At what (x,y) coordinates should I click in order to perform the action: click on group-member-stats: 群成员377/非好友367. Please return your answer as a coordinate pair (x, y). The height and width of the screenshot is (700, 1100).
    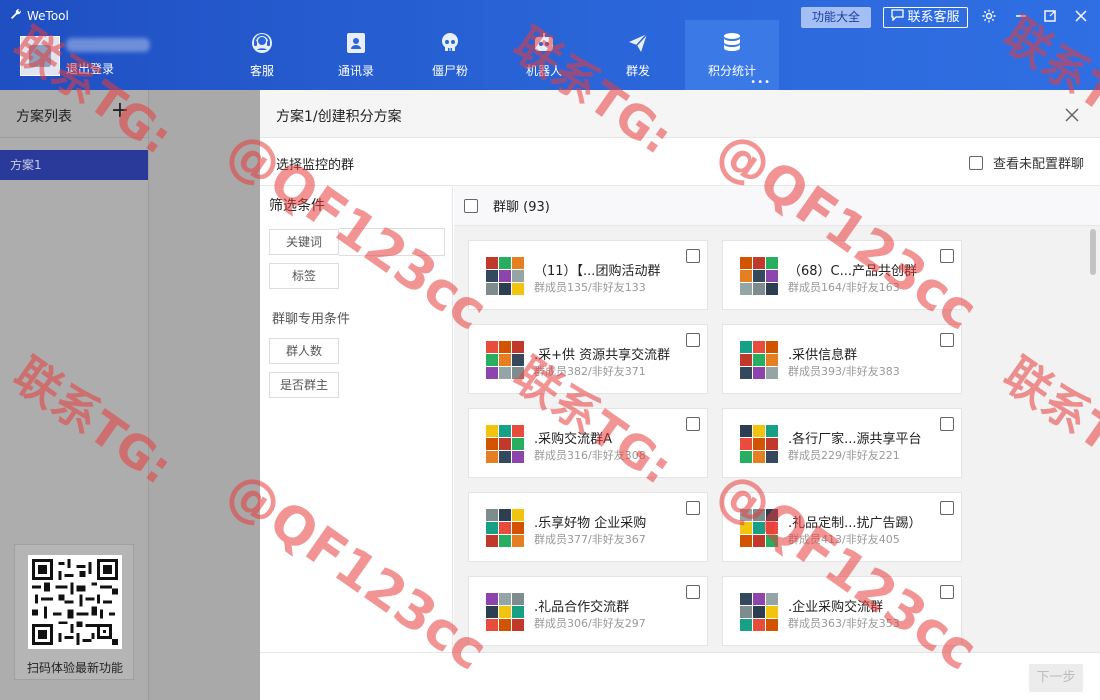
    Looking at the image, I should click on (590, 539).